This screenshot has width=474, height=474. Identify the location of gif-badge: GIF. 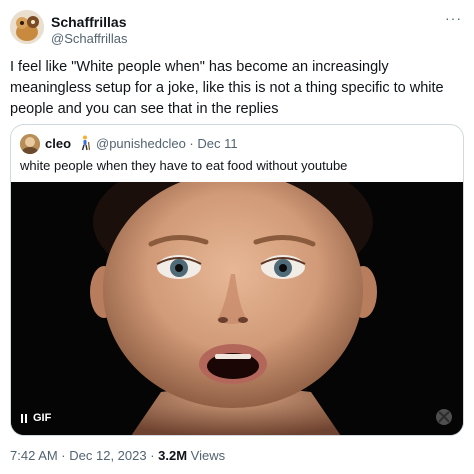
(36, 418).